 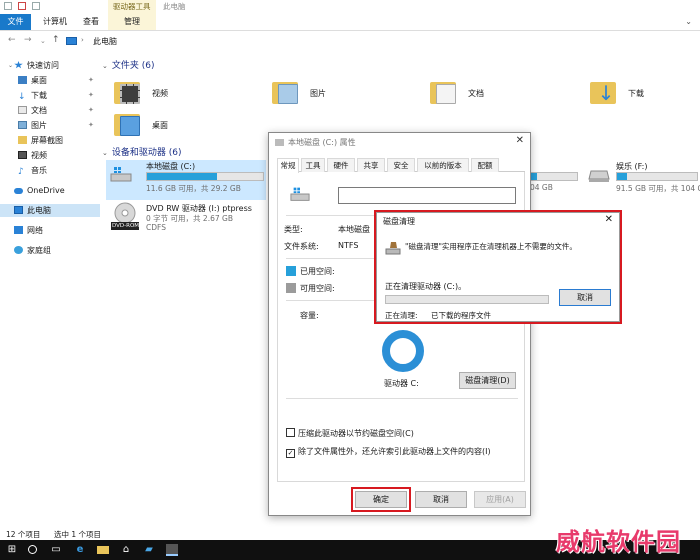 I want to click on drive-icon, so click(x=279, y=142).